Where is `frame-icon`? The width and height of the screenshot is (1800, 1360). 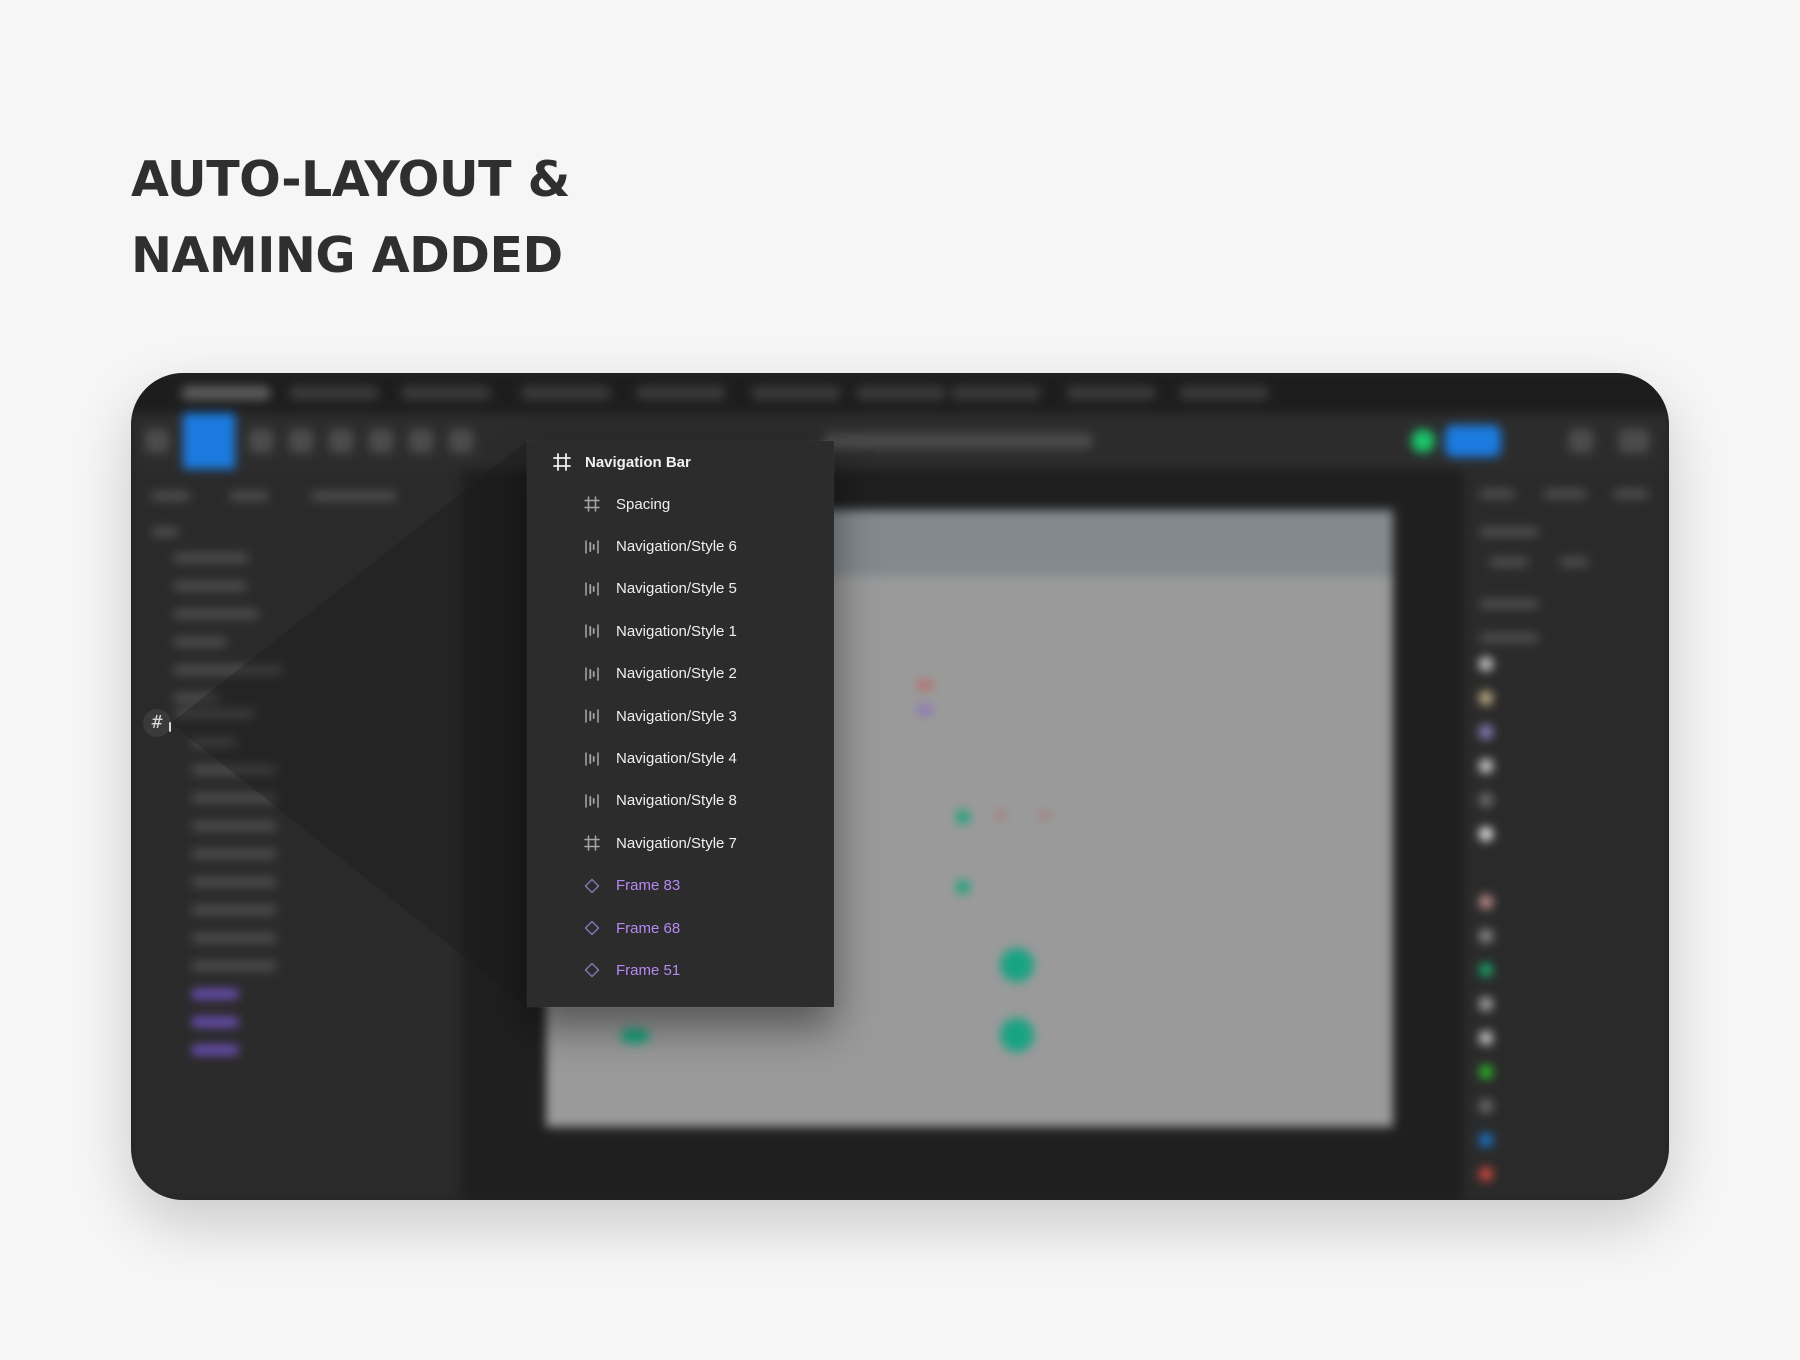
frame-icon is located at coordinates (562, 462).